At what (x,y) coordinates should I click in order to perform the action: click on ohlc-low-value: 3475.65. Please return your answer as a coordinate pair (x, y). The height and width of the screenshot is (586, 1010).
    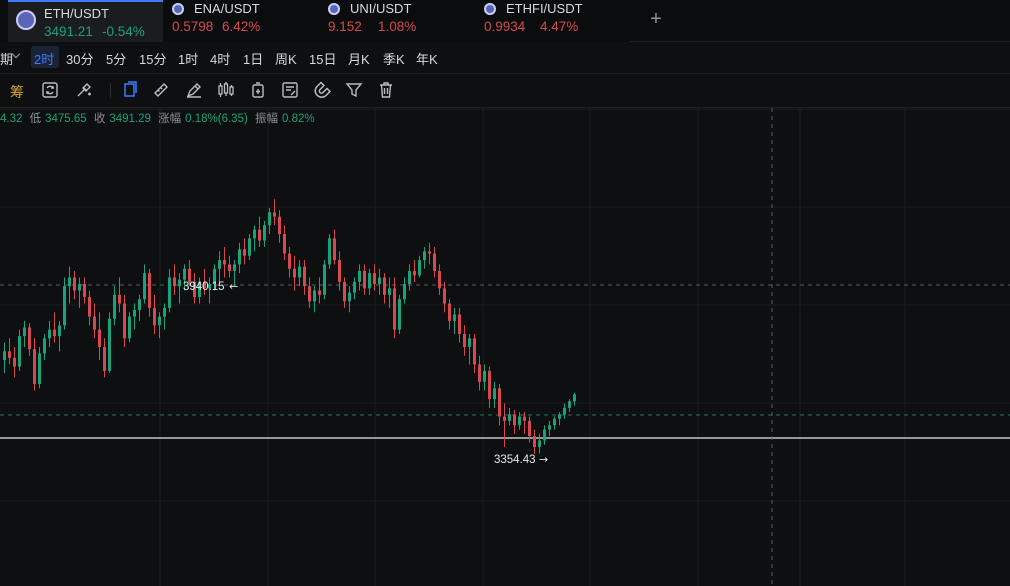
    Looking at the image, I should click on (66, 119).